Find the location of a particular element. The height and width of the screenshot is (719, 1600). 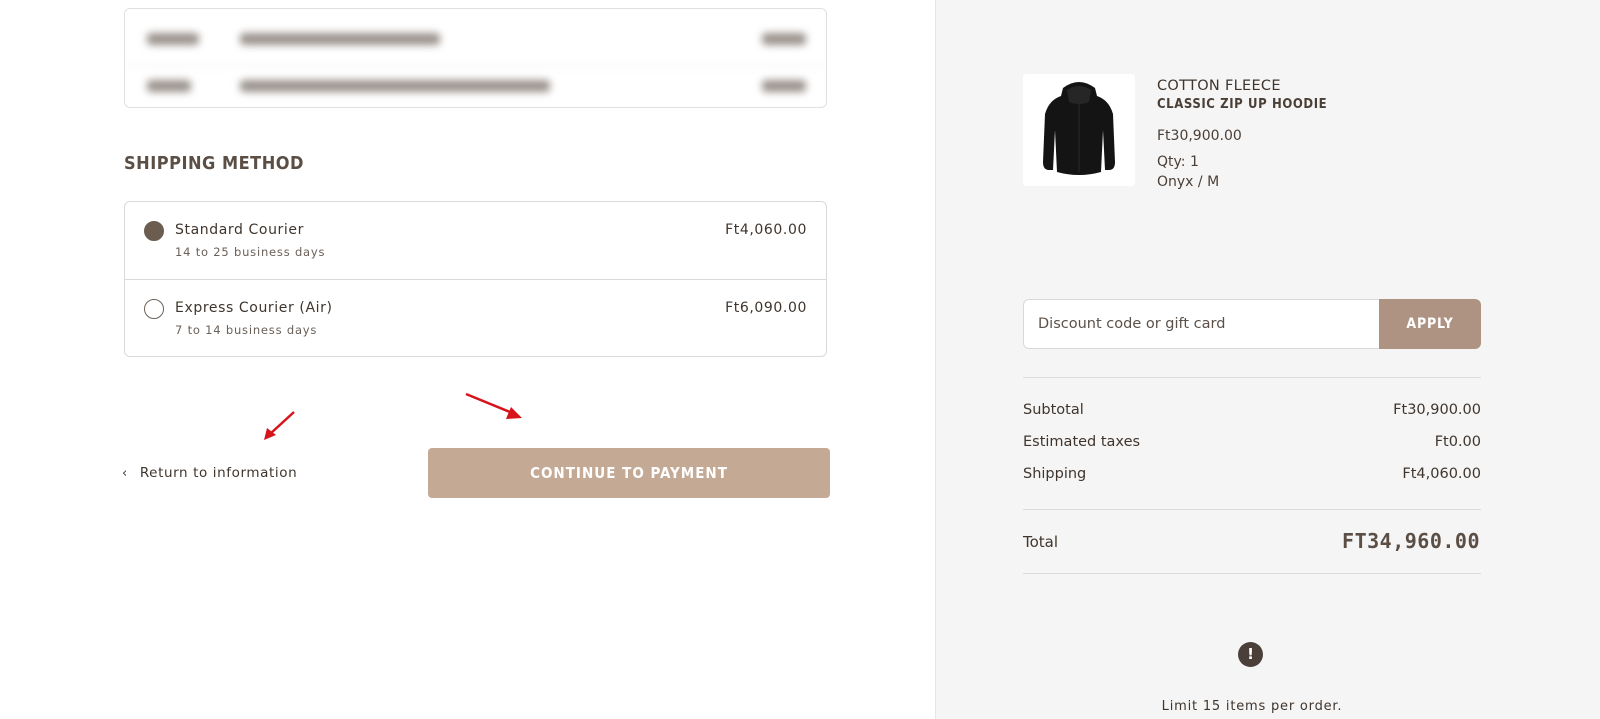

annotation-arrow-right-icon is located at coordinates (493, 405).